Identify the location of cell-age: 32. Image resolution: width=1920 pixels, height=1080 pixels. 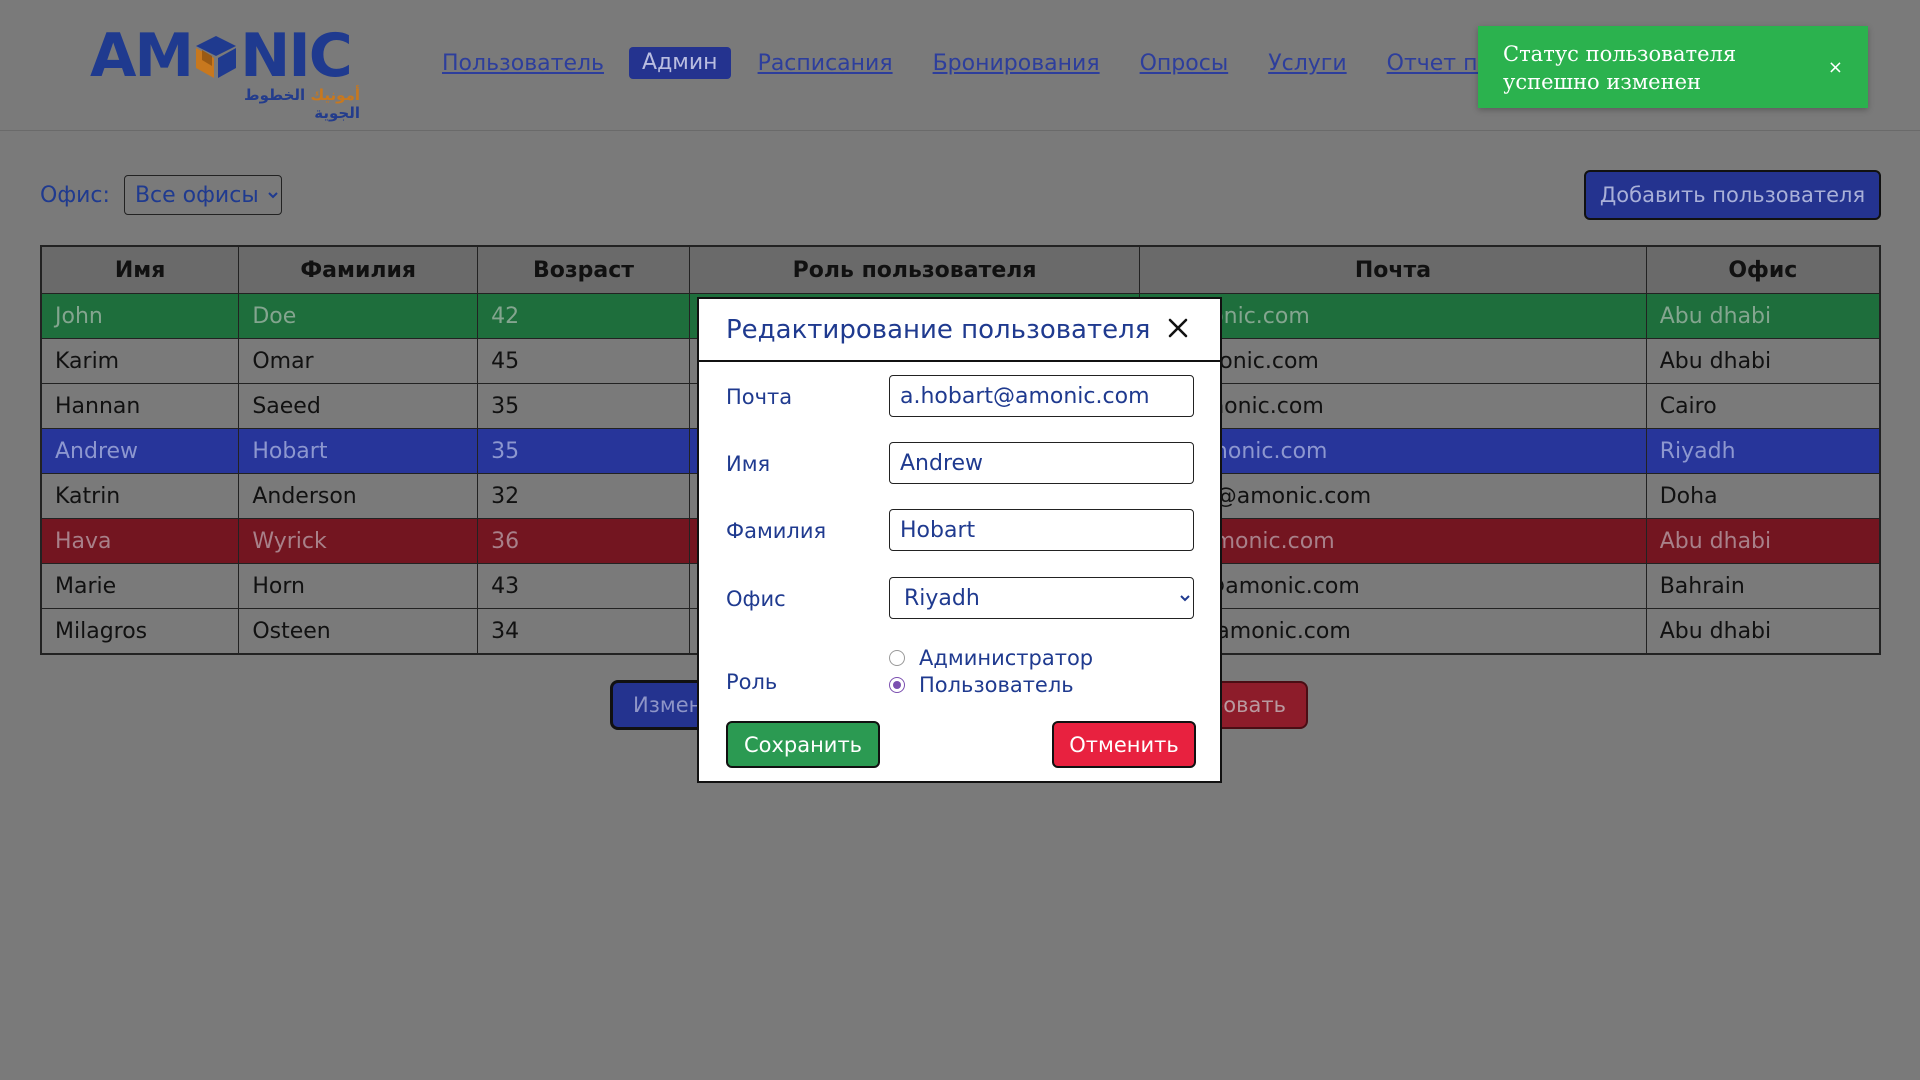
(583, 496).